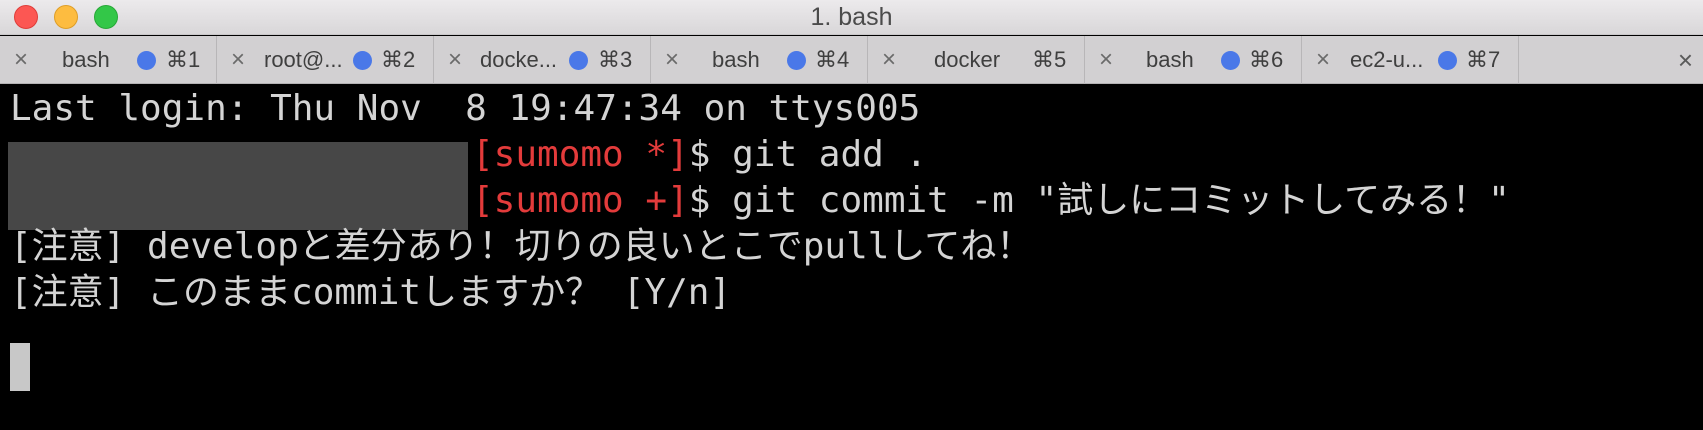  I want to click on tab-2: × root@... ⌘2, so click(325, 60).